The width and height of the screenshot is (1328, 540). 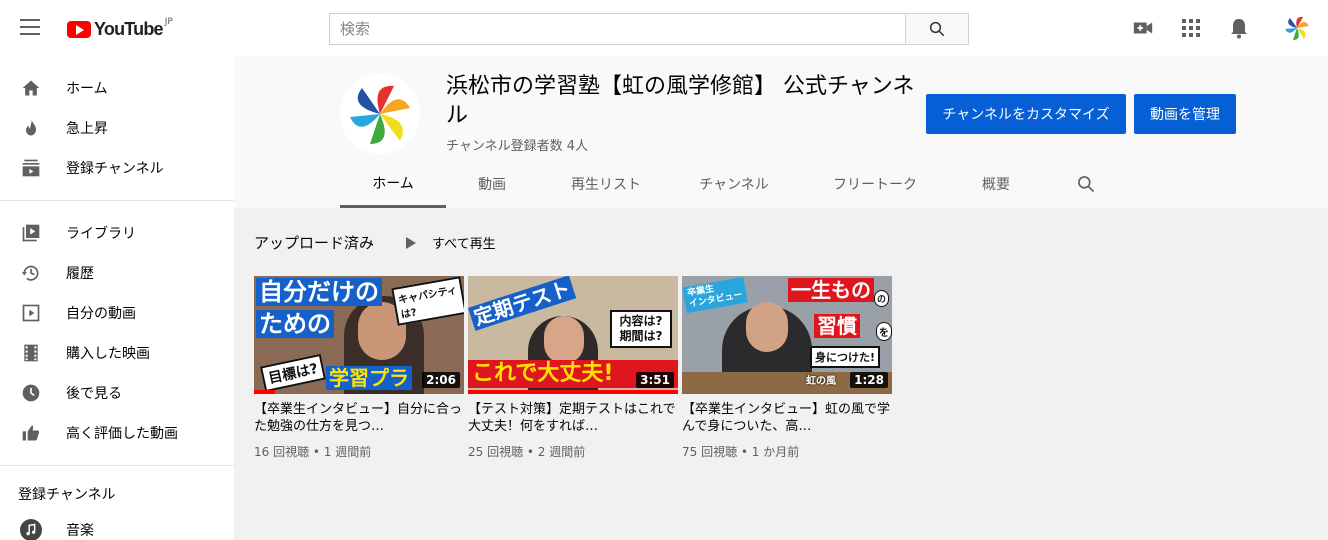 I want to click on sidebar-item-home: ホーム, so click(x=117, y=88).